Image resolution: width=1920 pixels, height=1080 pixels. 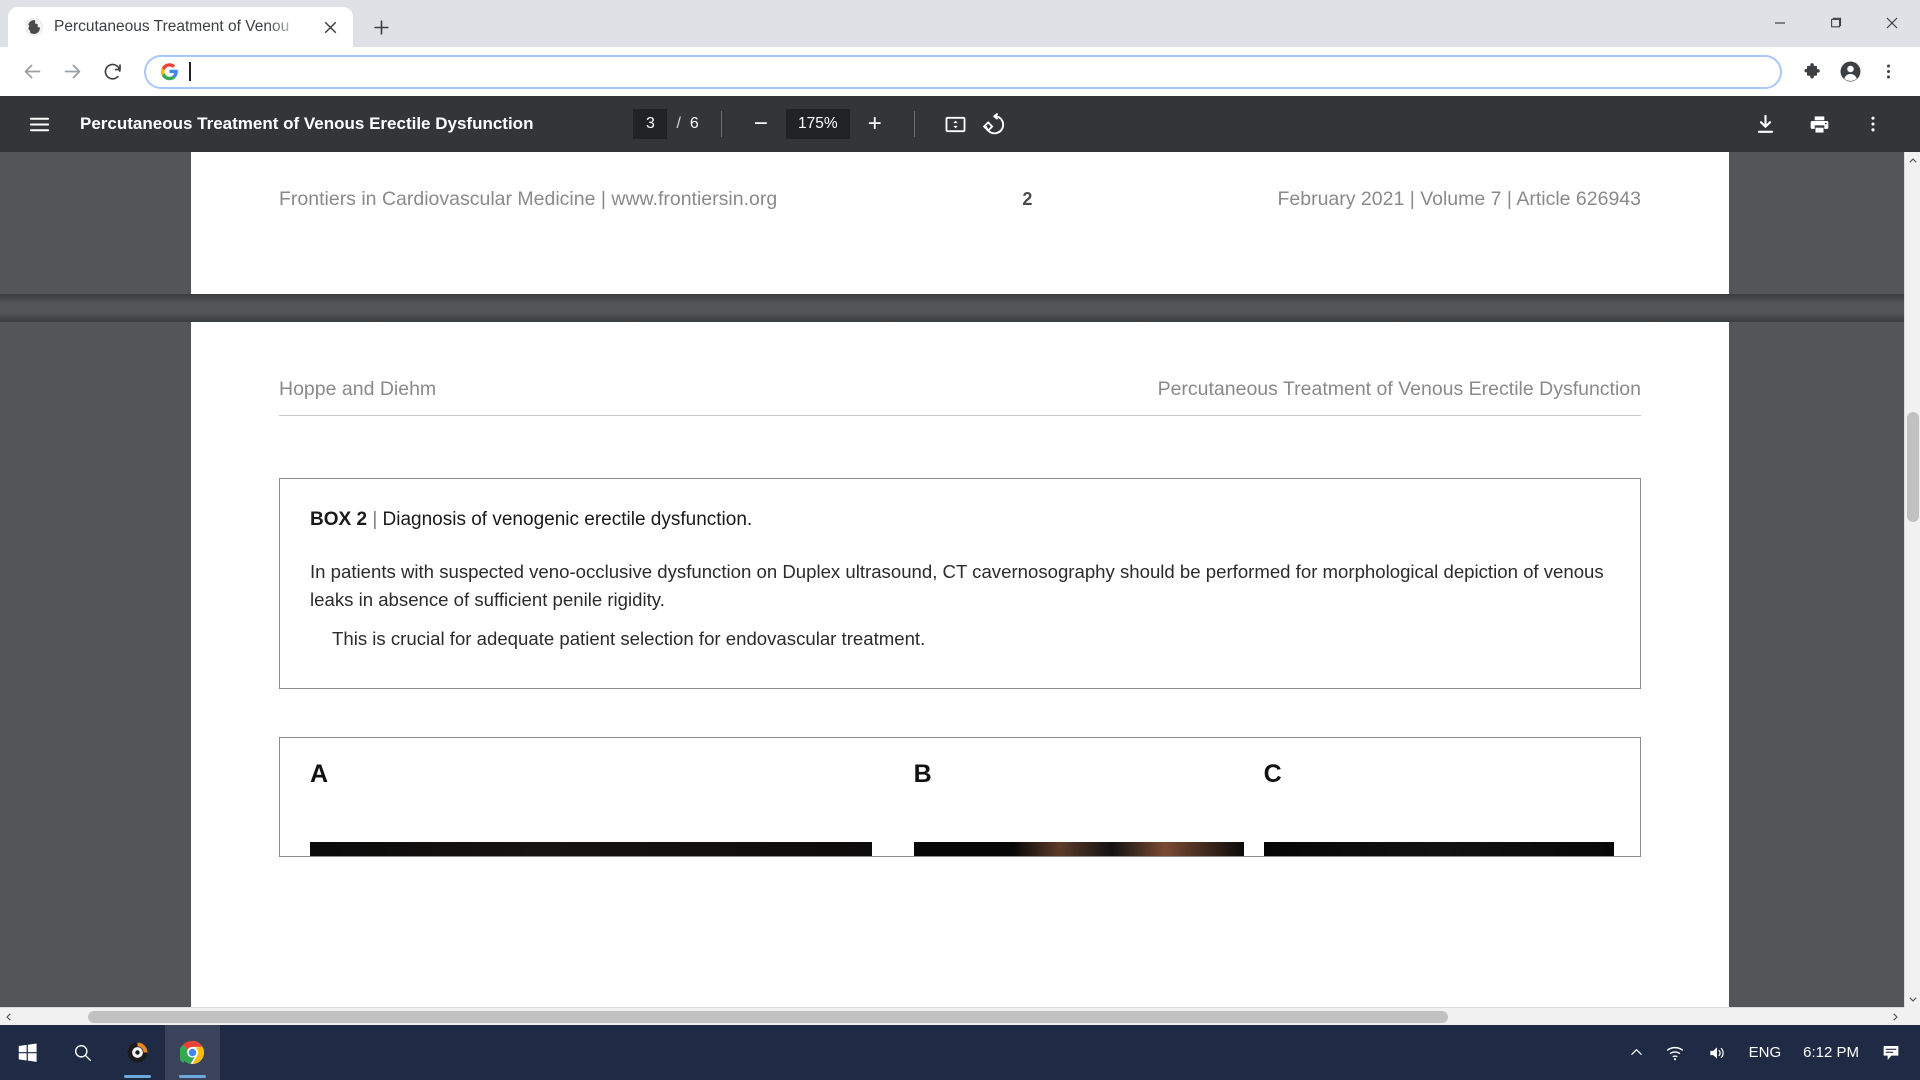 What do you see at coordinates (137, 1052) in the screenshot?
I see `media-player-icon` at bounding box center [137, 1052].